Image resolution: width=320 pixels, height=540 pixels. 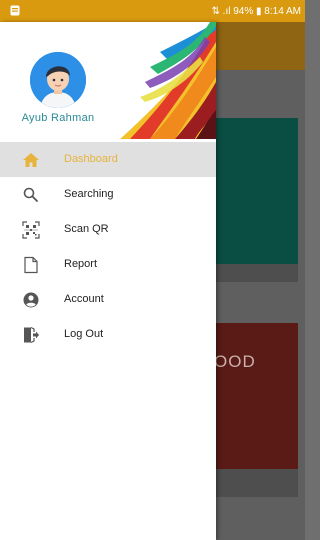 I want to click on account-icon, so click(x=31, y=300).